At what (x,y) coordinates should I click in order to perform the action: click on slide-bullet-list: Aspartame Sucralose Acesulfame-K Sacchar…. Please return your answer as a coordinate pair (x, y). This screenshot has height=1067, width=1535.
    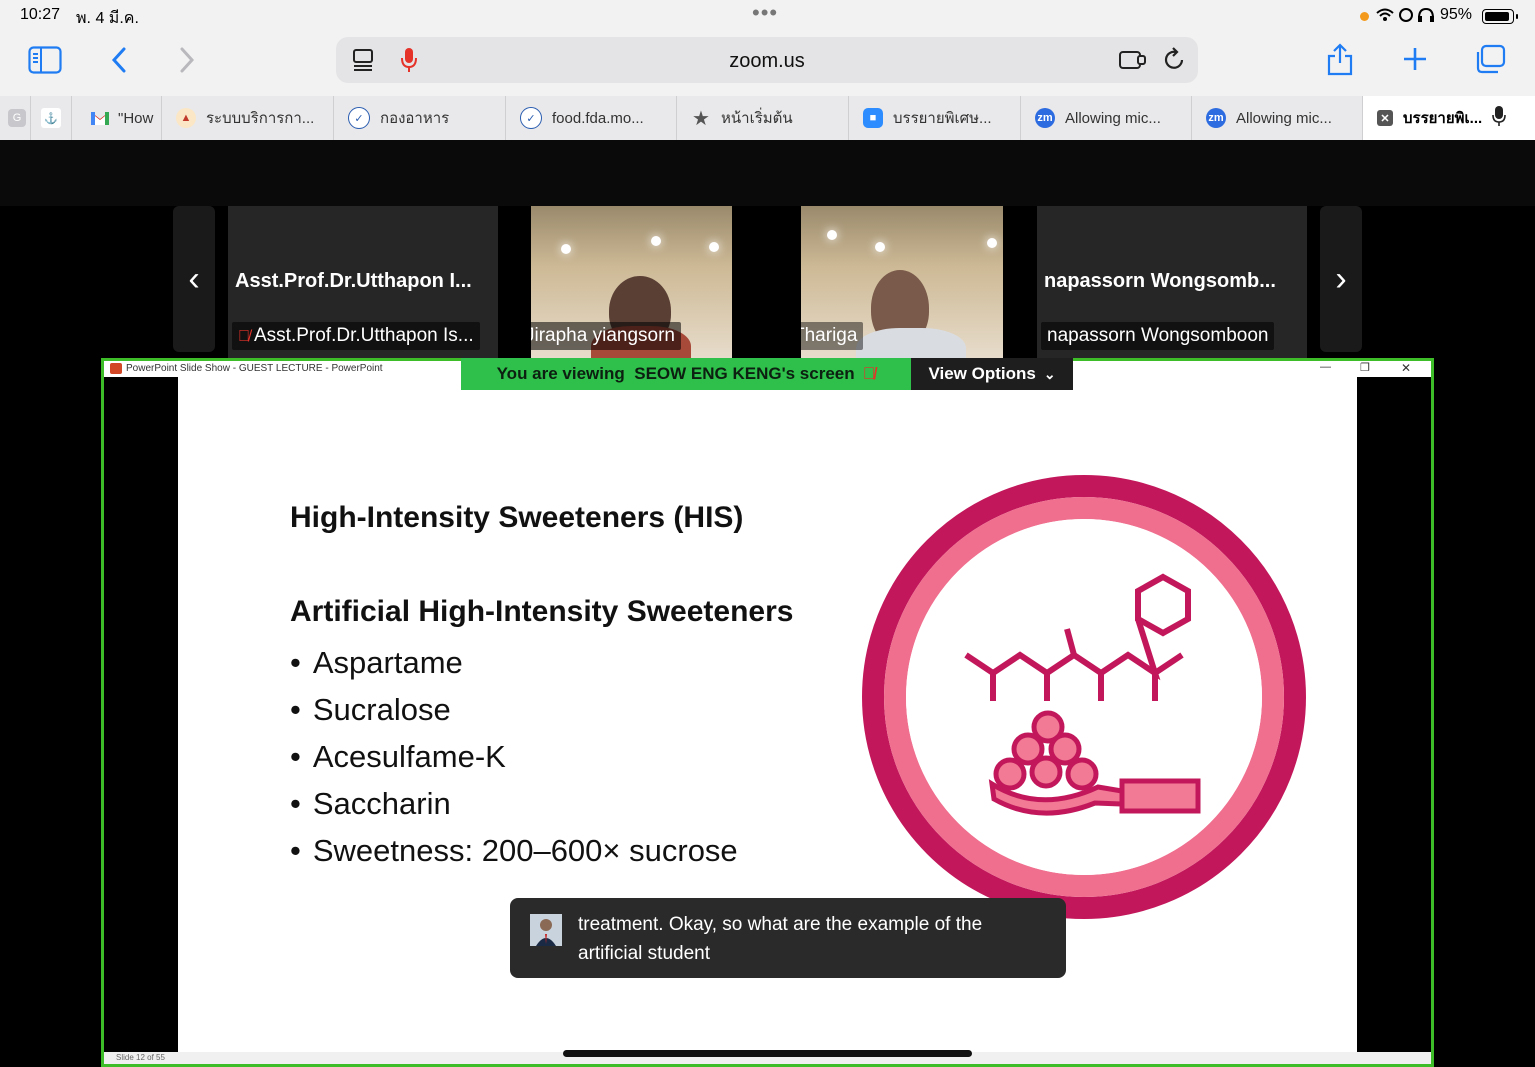
    Looking at the image, I should click on (514, 756).